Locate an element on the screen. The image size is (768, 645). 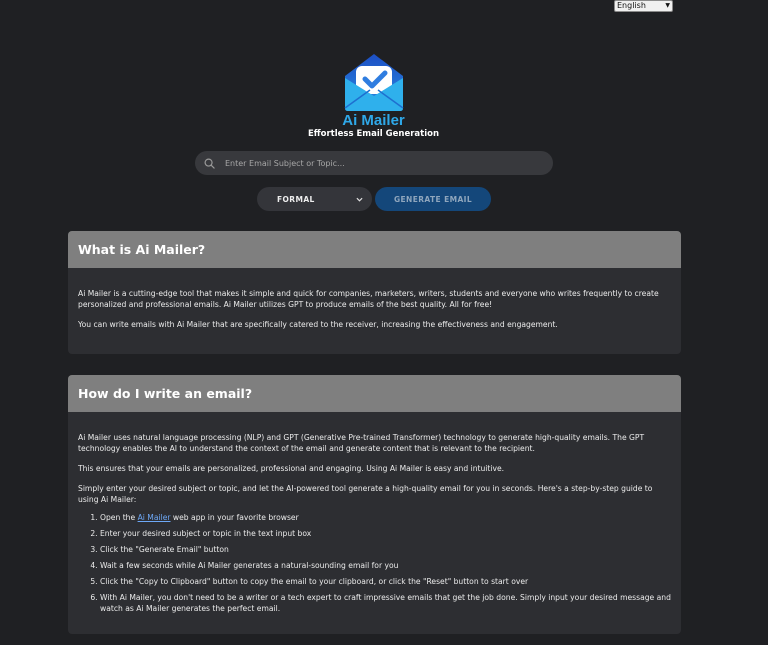
tone-select: FORMAL is located at coordinates (314, 199).